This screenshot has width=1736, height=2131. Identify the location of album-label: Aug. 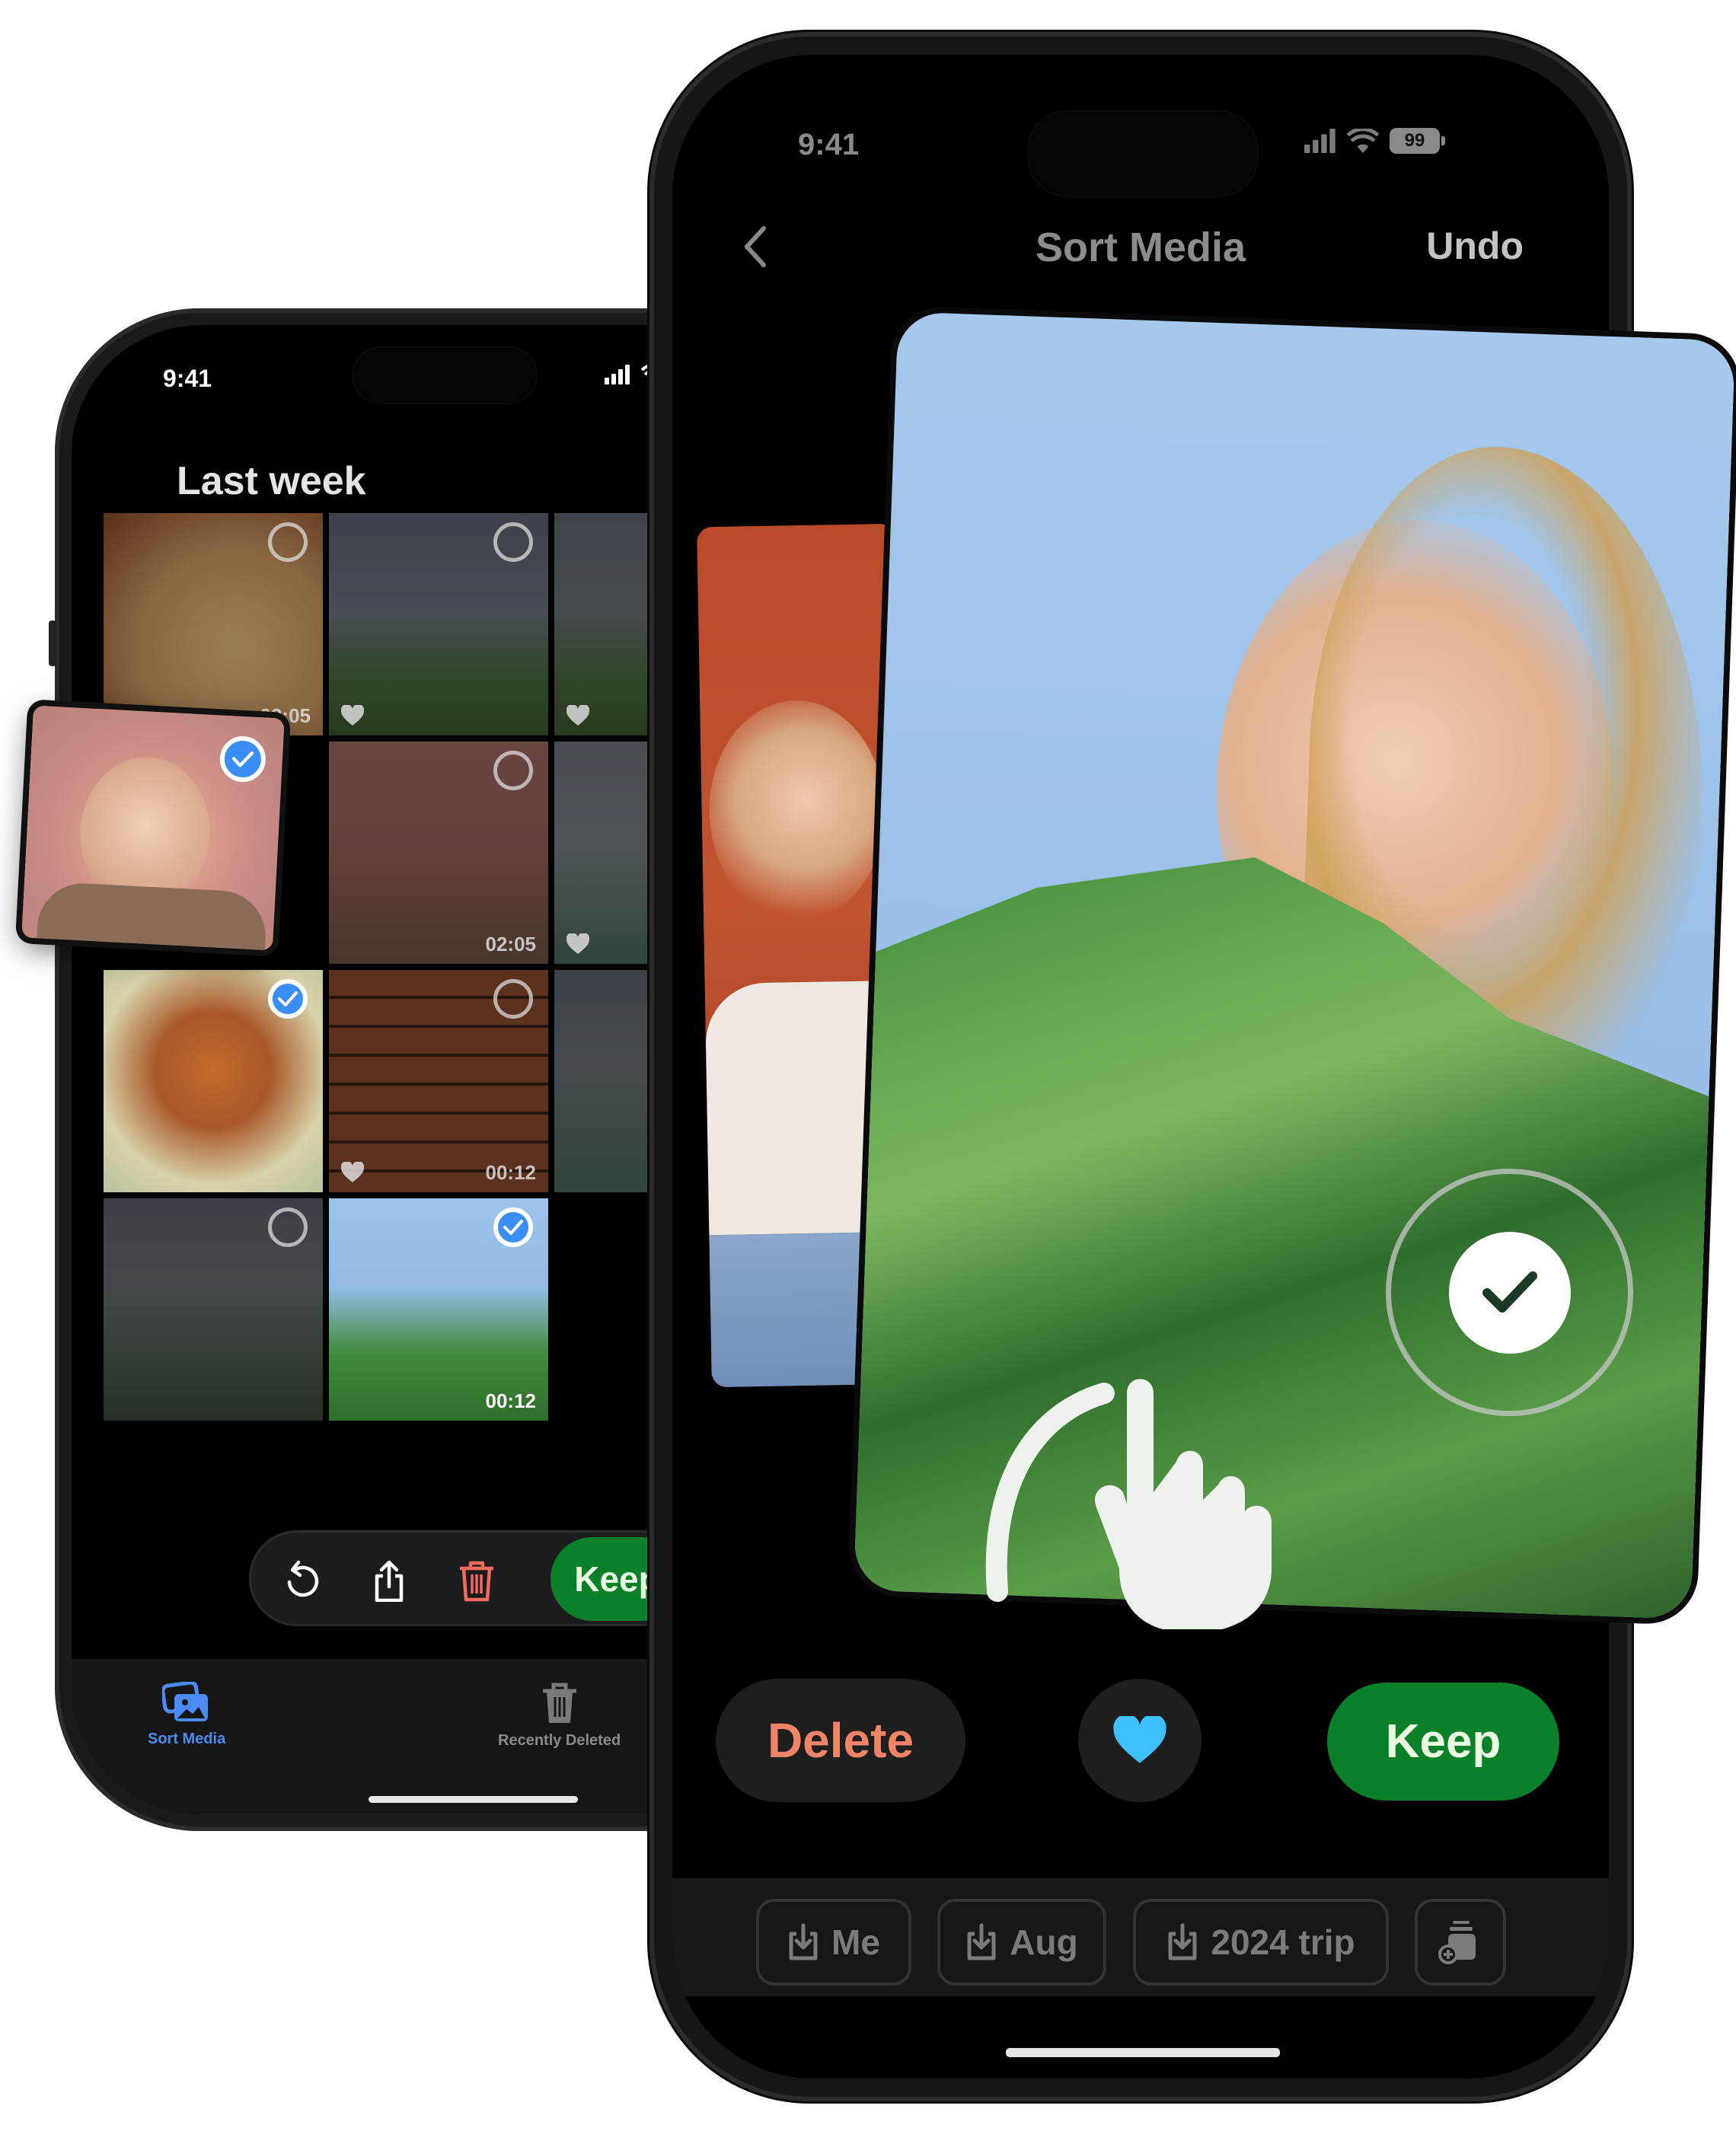
(1044, 1942).